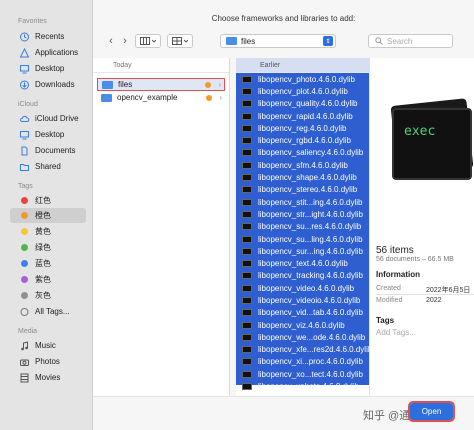 Image resolution: width=474 pixels, height=430 pixels. I want to click on sidebar-item-photos: Photos, so click(48, 361).